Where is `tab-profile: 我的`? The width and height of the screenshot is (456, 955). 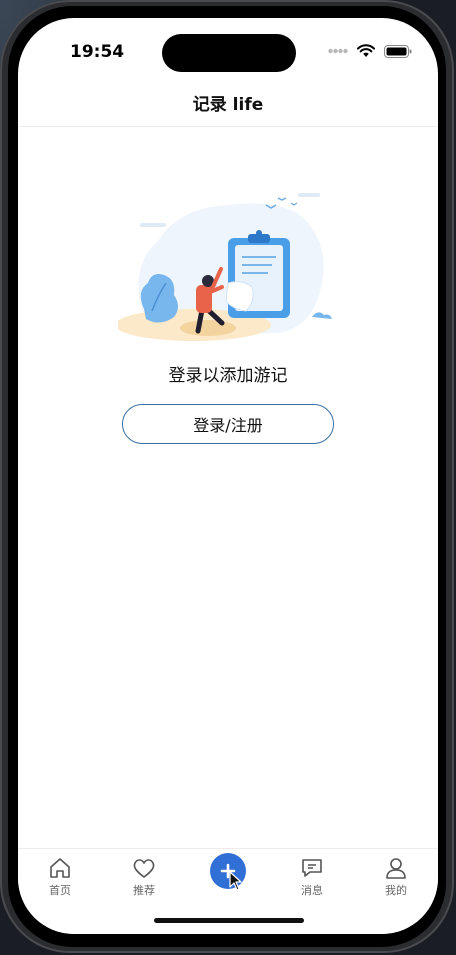 tab-profile: 我的 is located at coordinates (396, 873).